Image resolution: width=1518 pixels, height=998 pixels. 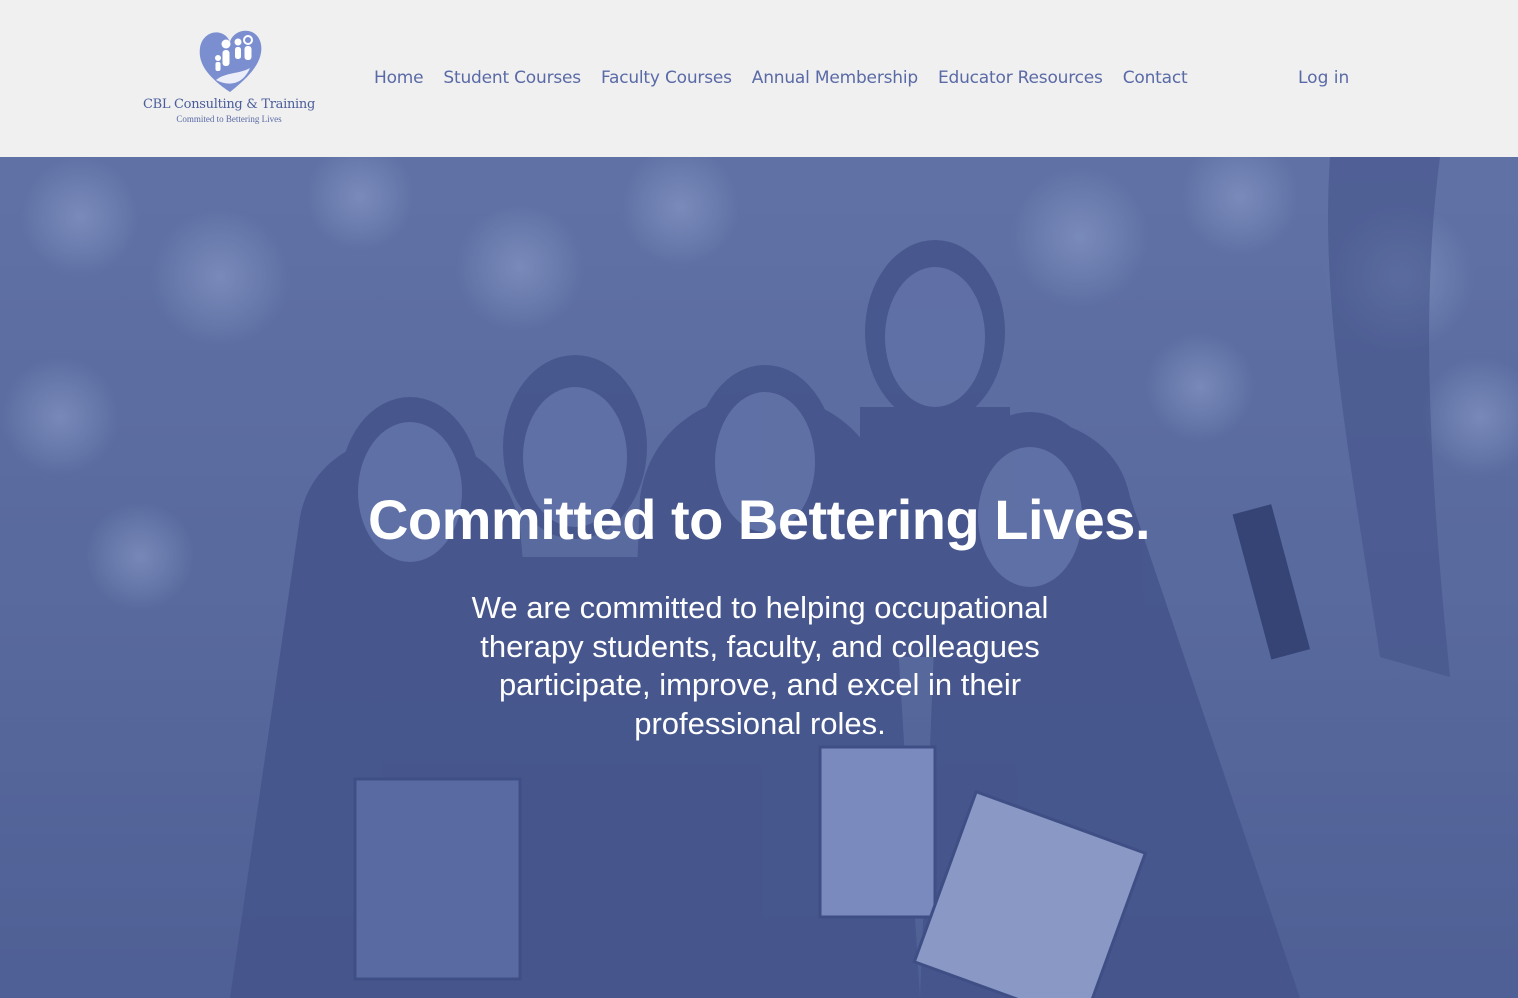 What do you see at coordinates (230, 61) in the screenshot?
I see `heart-family-logo-icon` at bounding box center [230, 61].